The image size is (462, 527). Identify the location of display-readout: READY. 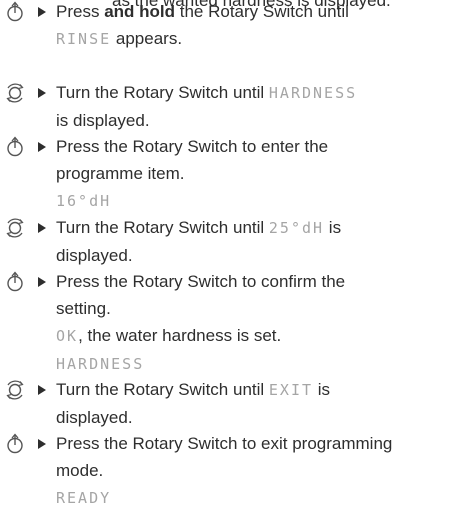
(84, 498).